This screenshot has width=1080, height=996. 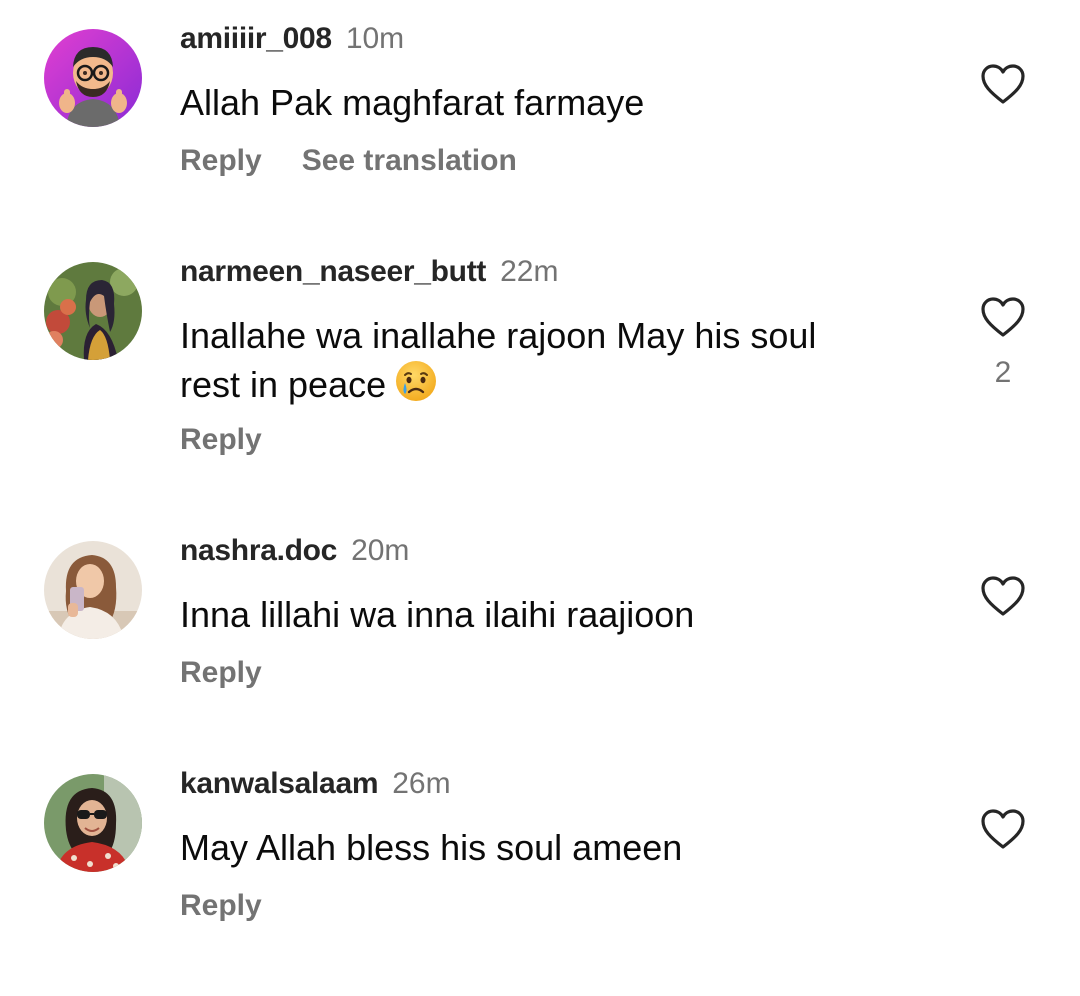 What do you see at coordinates (416, 386) in the screenshot?
I see `crying-face-emoji-icon` at bounding box center [416, 386].